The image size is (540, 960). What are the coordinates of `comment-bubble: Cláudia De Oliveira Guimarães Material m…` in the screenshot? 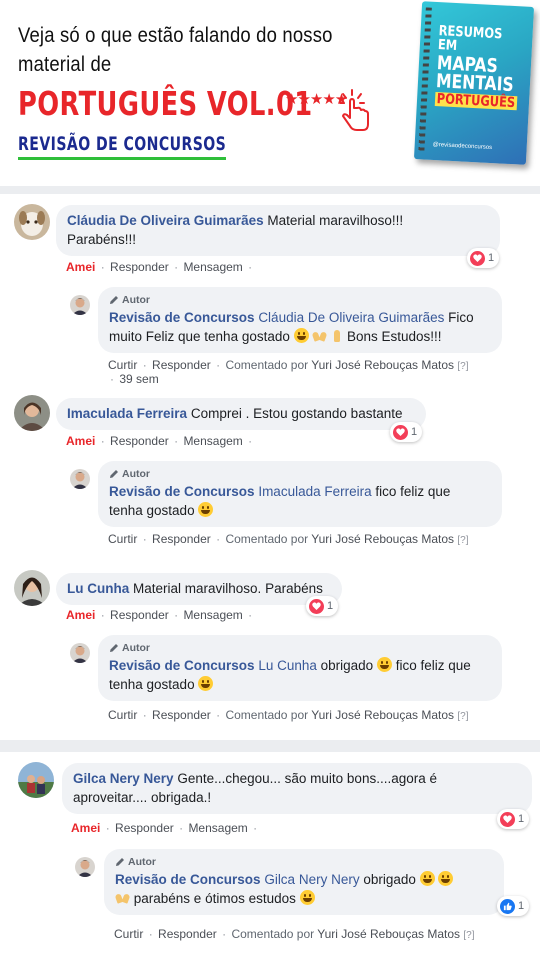 It's located at (278, 230).